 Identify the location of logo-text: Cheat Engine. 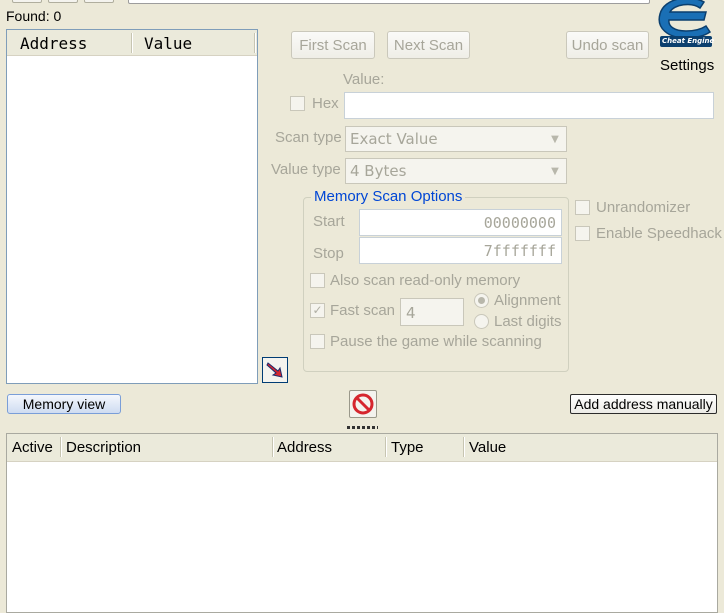
(688, 41).